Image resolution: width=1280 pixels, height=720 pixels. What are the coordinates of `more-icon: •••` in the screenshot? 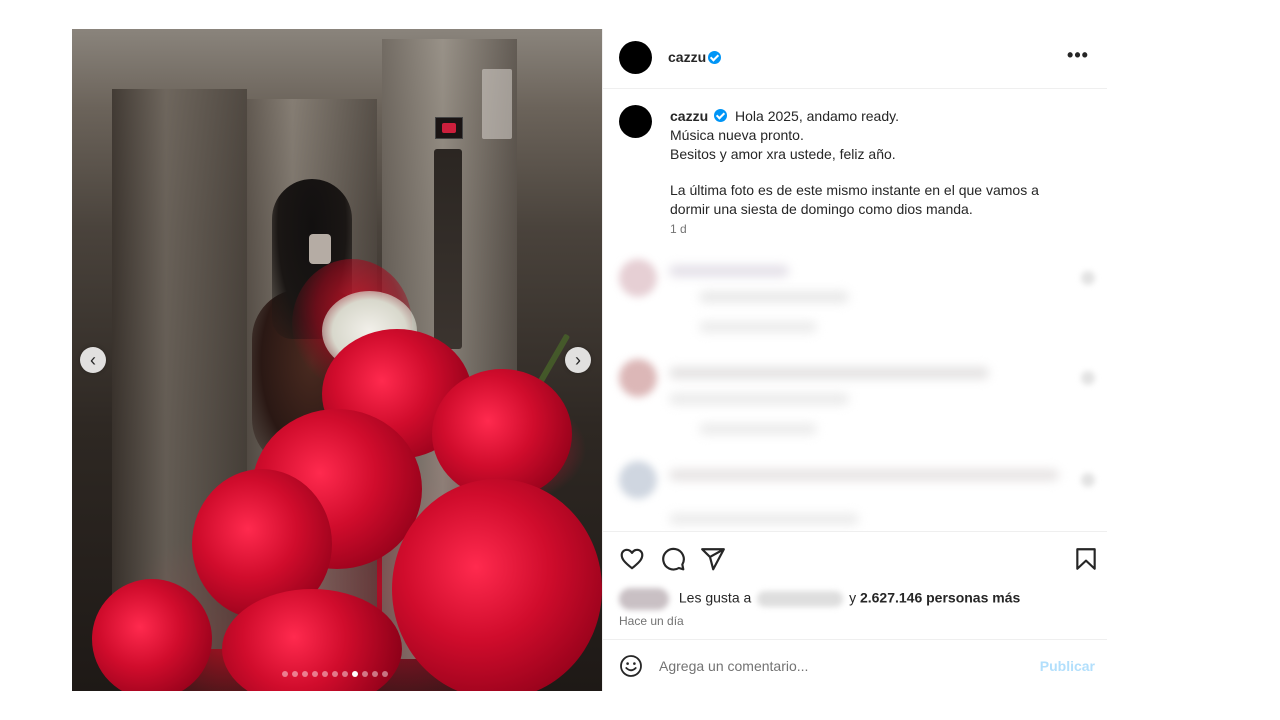 It's located at (1078, 57).